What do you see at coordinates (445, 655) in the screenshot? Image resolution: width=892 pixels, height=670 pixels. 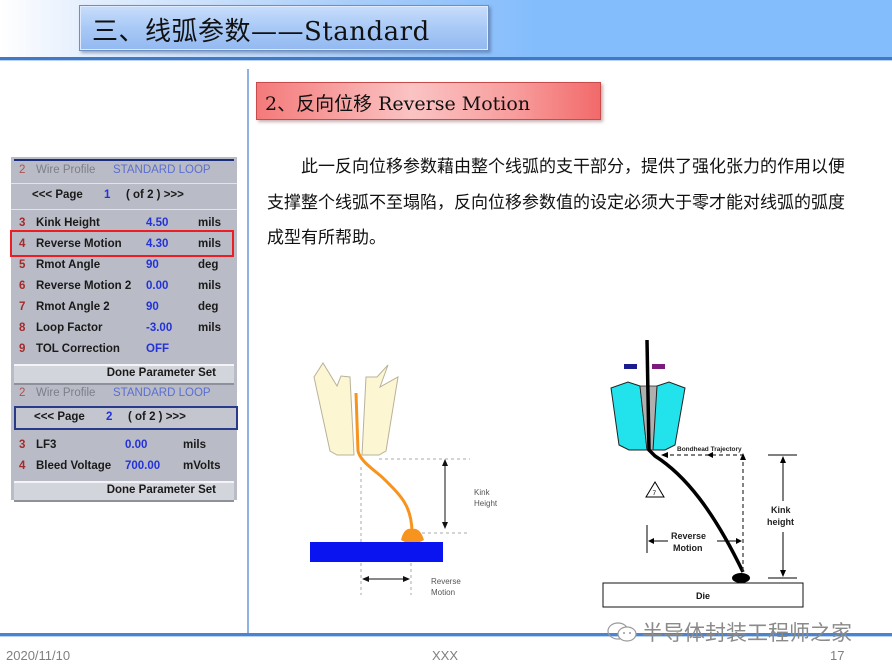 I see `footer-center: XXX` at bounding box center [445, 655].